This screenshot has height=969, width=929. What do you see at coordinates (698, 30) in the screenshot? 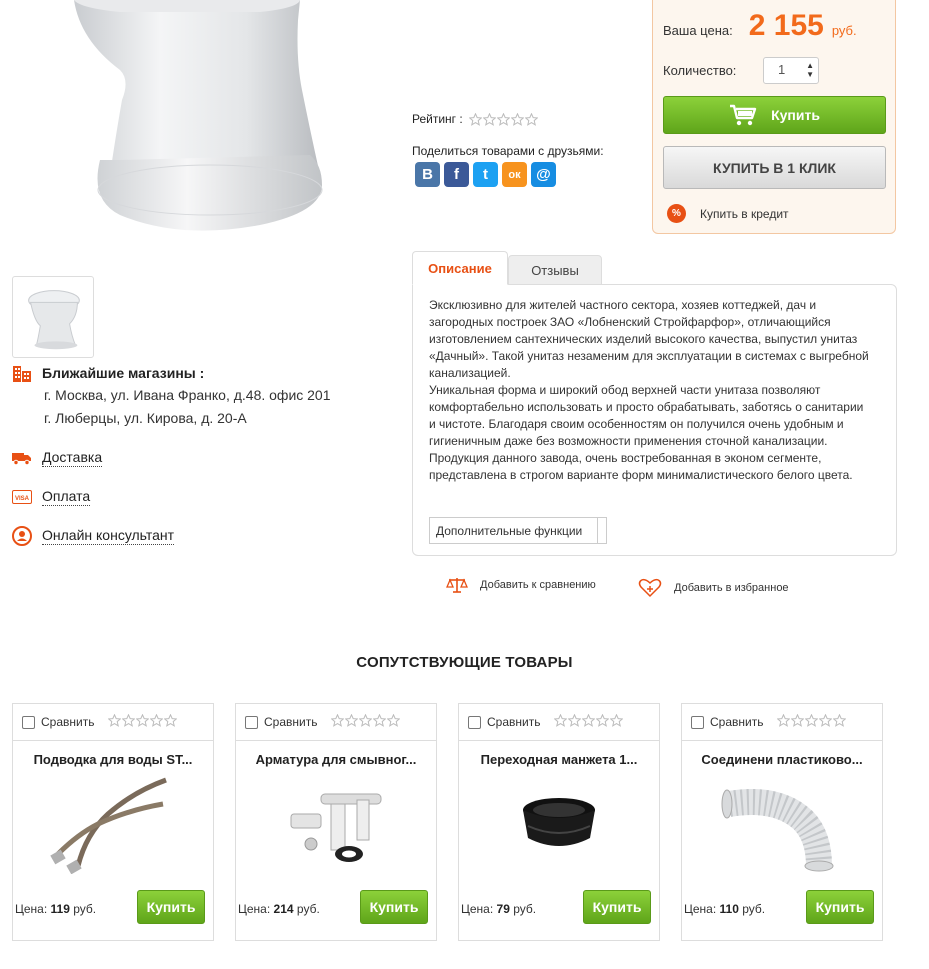
I see `price-label: Ваша цена:` at bounding box center [698, 30].